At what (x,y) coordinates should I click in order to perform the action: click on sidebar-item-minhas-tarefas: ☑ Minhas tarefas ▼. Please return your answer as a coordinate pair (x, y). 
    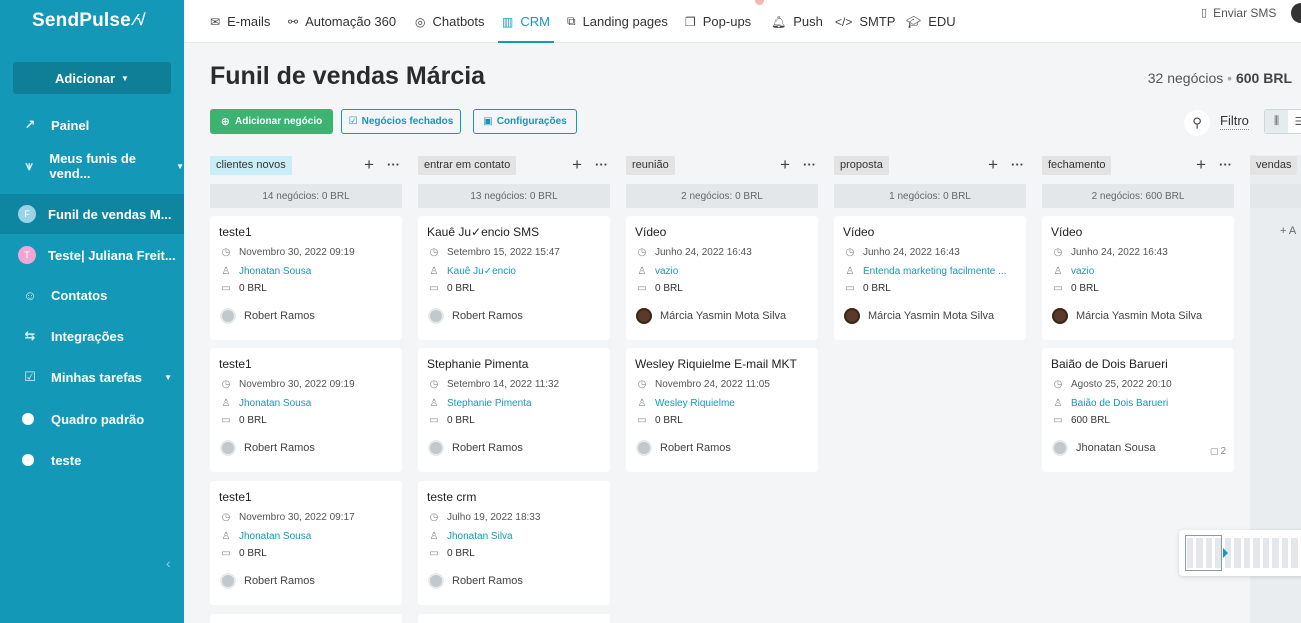
    Looking at the image, I should click on (92, 377).